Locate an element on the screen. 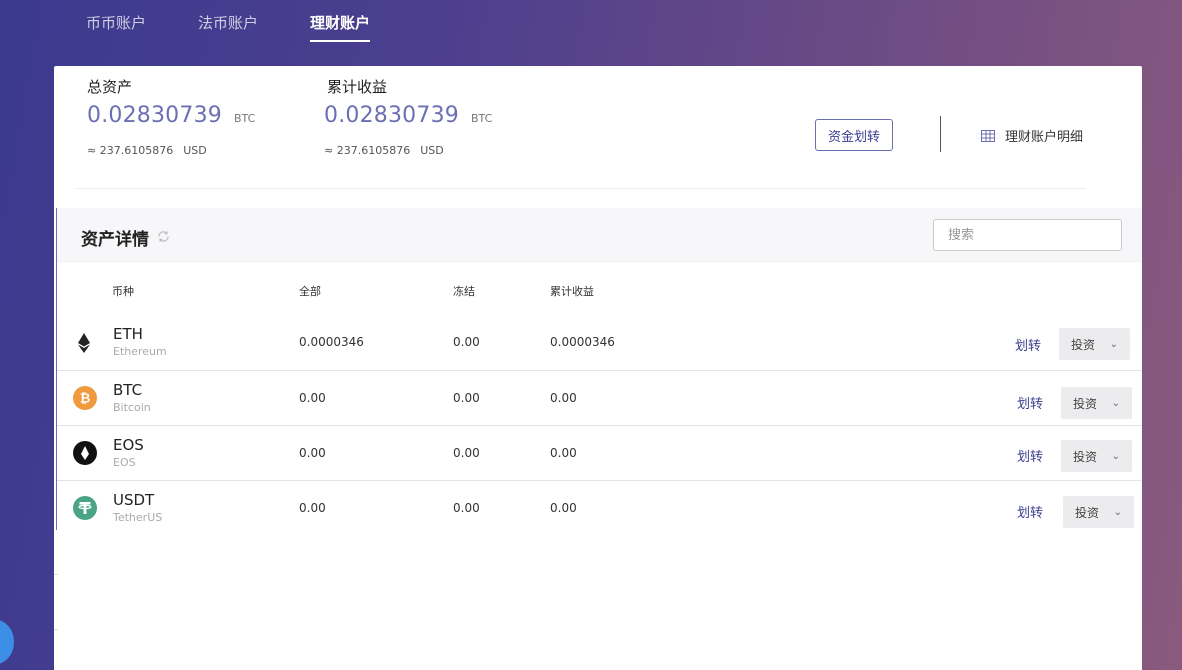 The height and width of the screenshot is (670, 1182). total-assets-value: 0.02830739 is located at coordinates (154, 115).